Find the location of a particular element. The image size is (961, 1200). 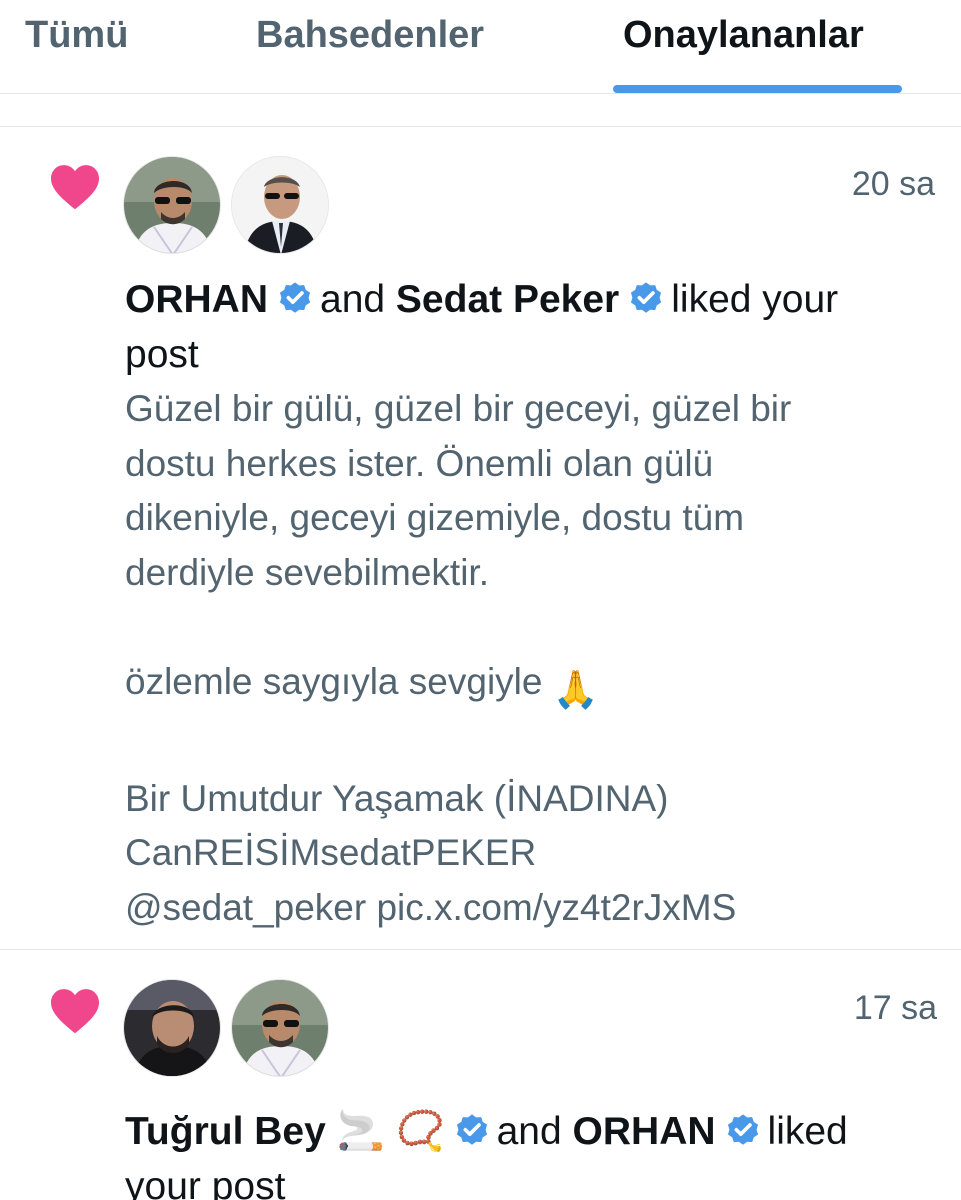

folded-hands-emoji: 🙏 is located at coordinates (575, 689).